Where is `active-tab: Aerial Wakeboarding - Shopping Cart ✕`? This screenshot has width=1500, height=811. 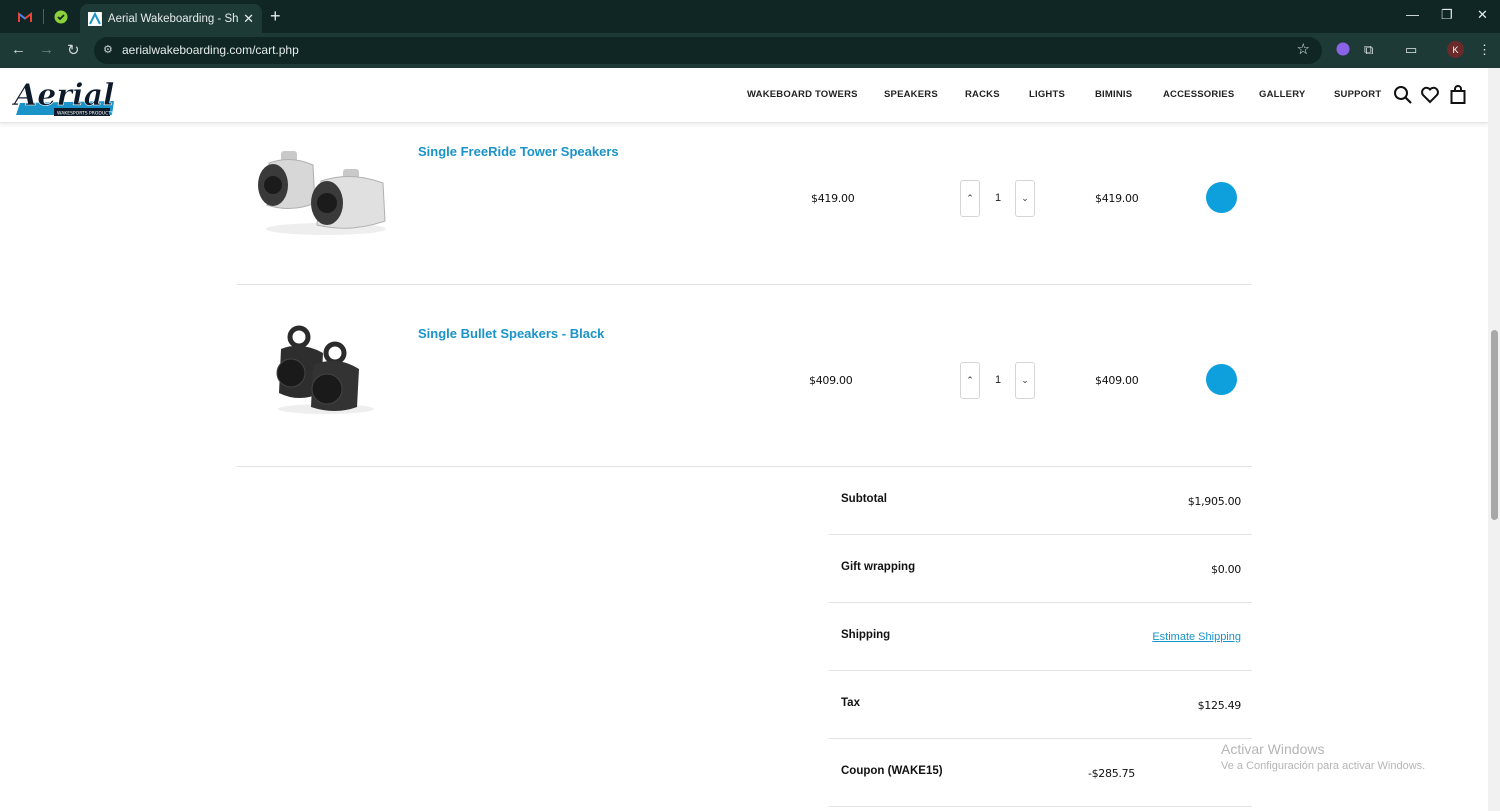
active-tab: Aerial Wakeboarding - Shopping Cart ✕ is located at coordinates (171, 18).